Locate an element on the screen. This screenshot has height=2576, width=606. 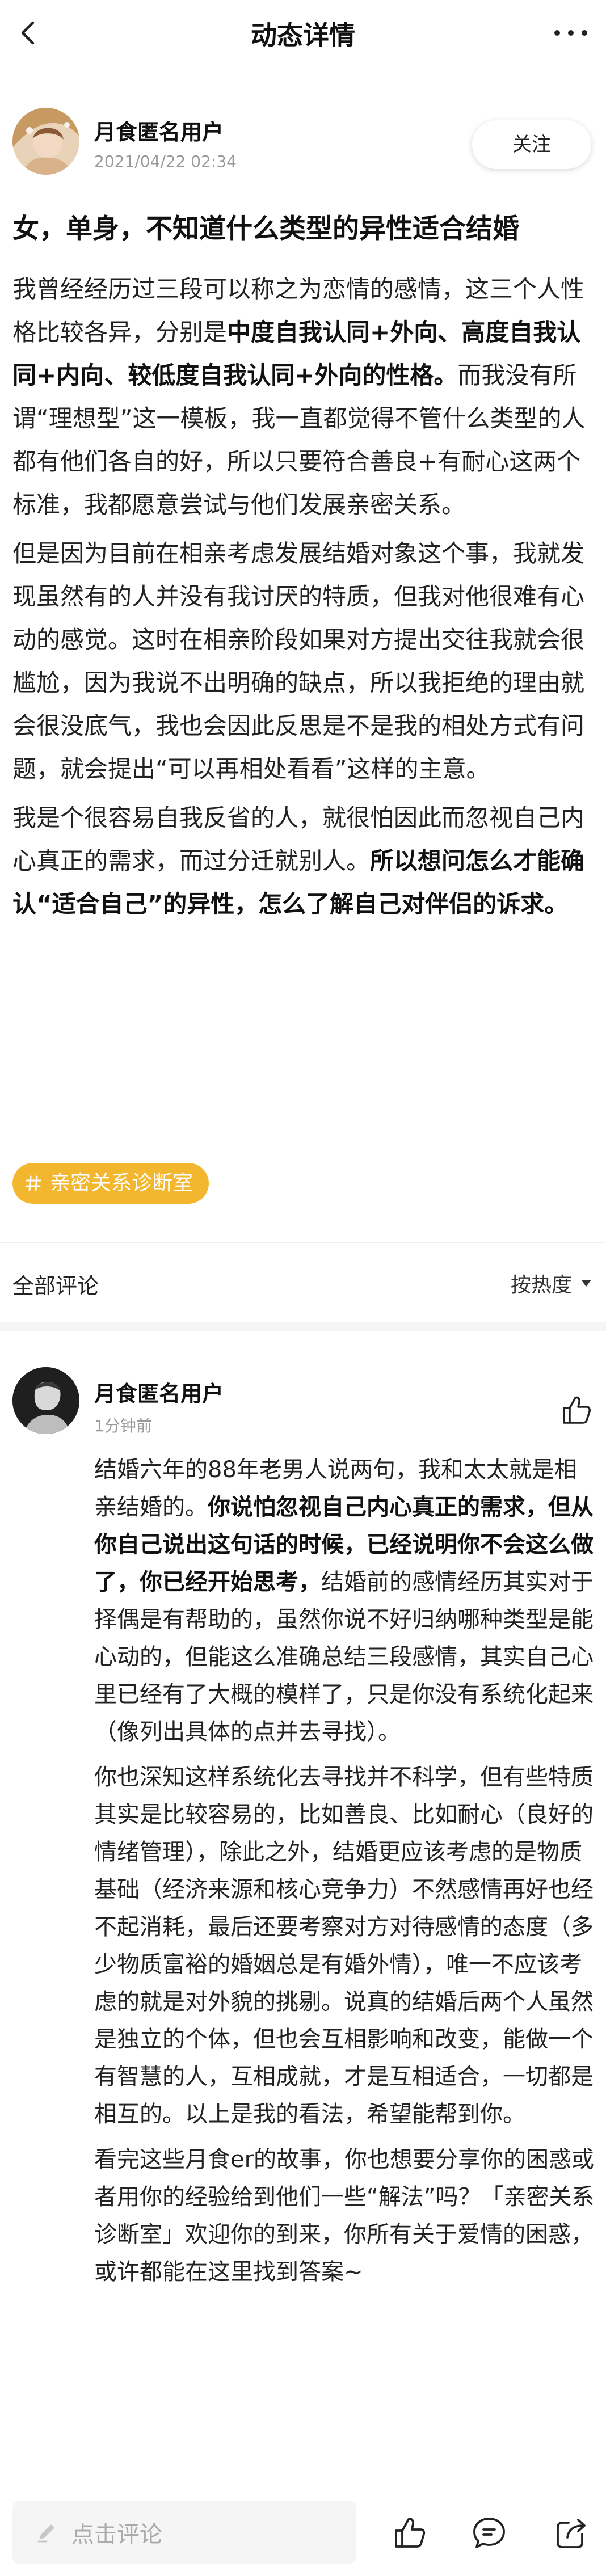
sort-dropdown: 按热度 is located at coordinates (551, 1283).